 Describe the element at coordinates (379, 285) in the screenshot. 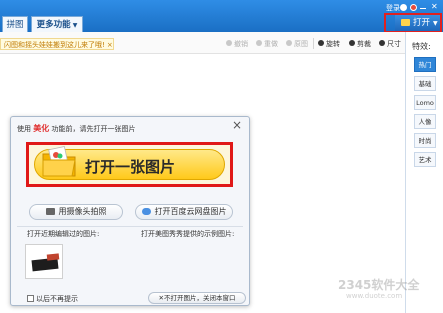

I see `watermark: 2345软件大全` at that location.